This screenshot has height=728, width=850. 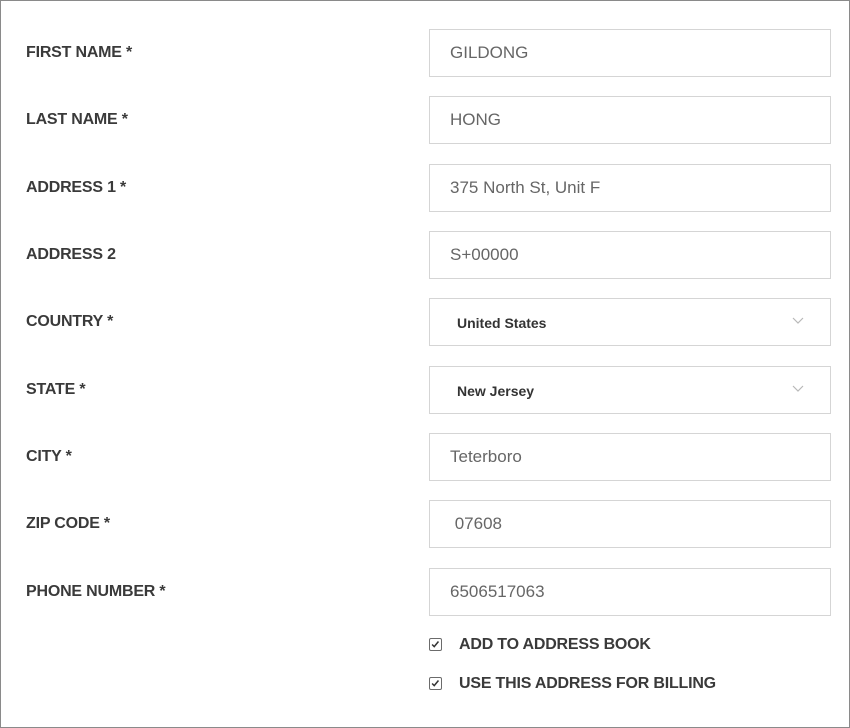 I want to click on city-row: CITY *, so click(x=425, y=457).